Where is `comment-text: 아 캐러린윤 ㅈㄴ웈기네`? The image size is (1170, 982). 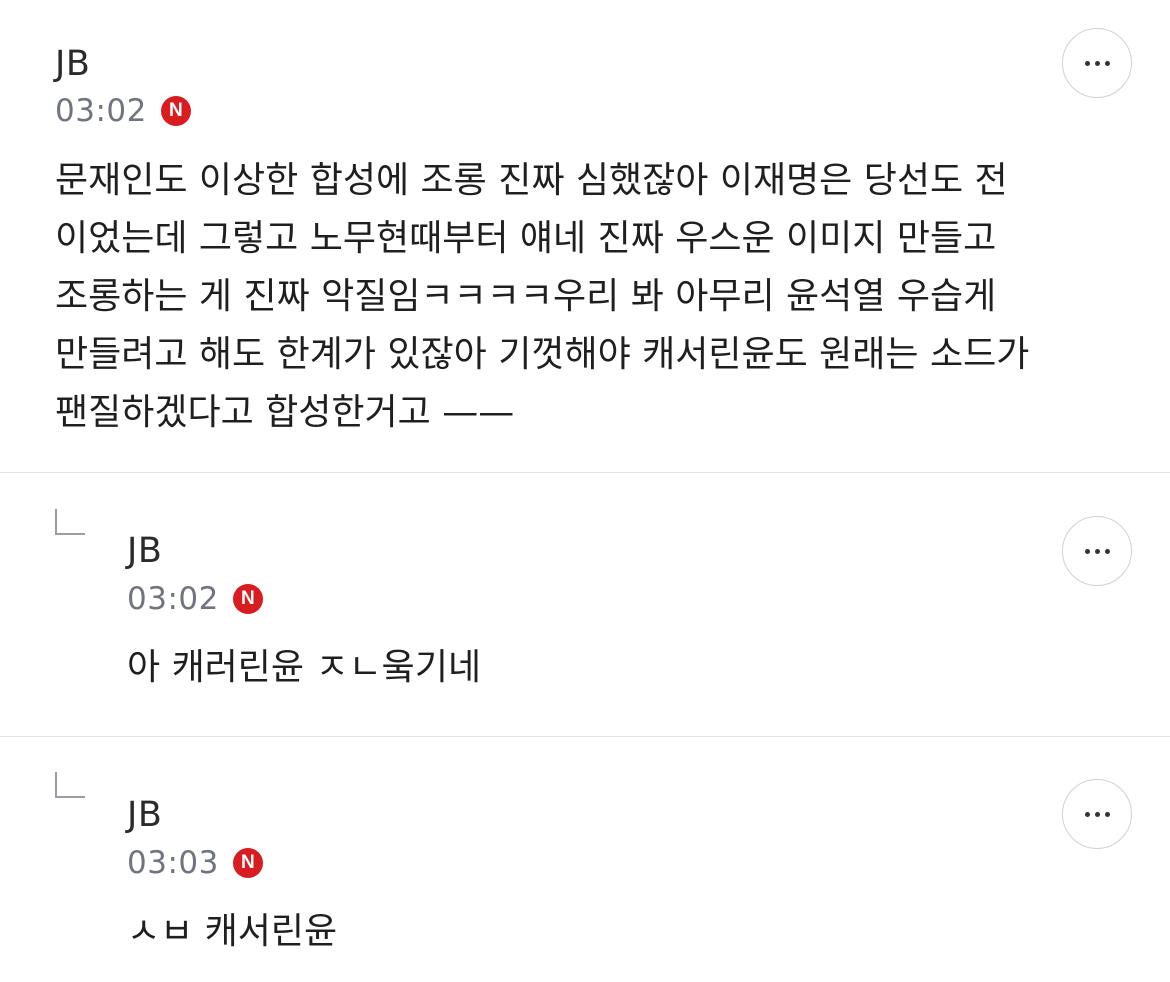 comment-text: 아 캐러린윤 ㅈㄴ웈기네 is located at coordinates (304, 667).